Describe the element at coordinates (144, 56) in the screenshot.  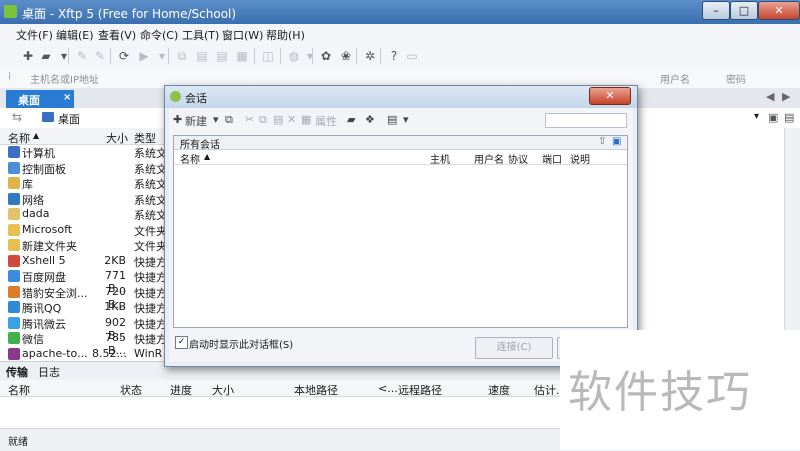
I see `play-icon: ▶` at that location.